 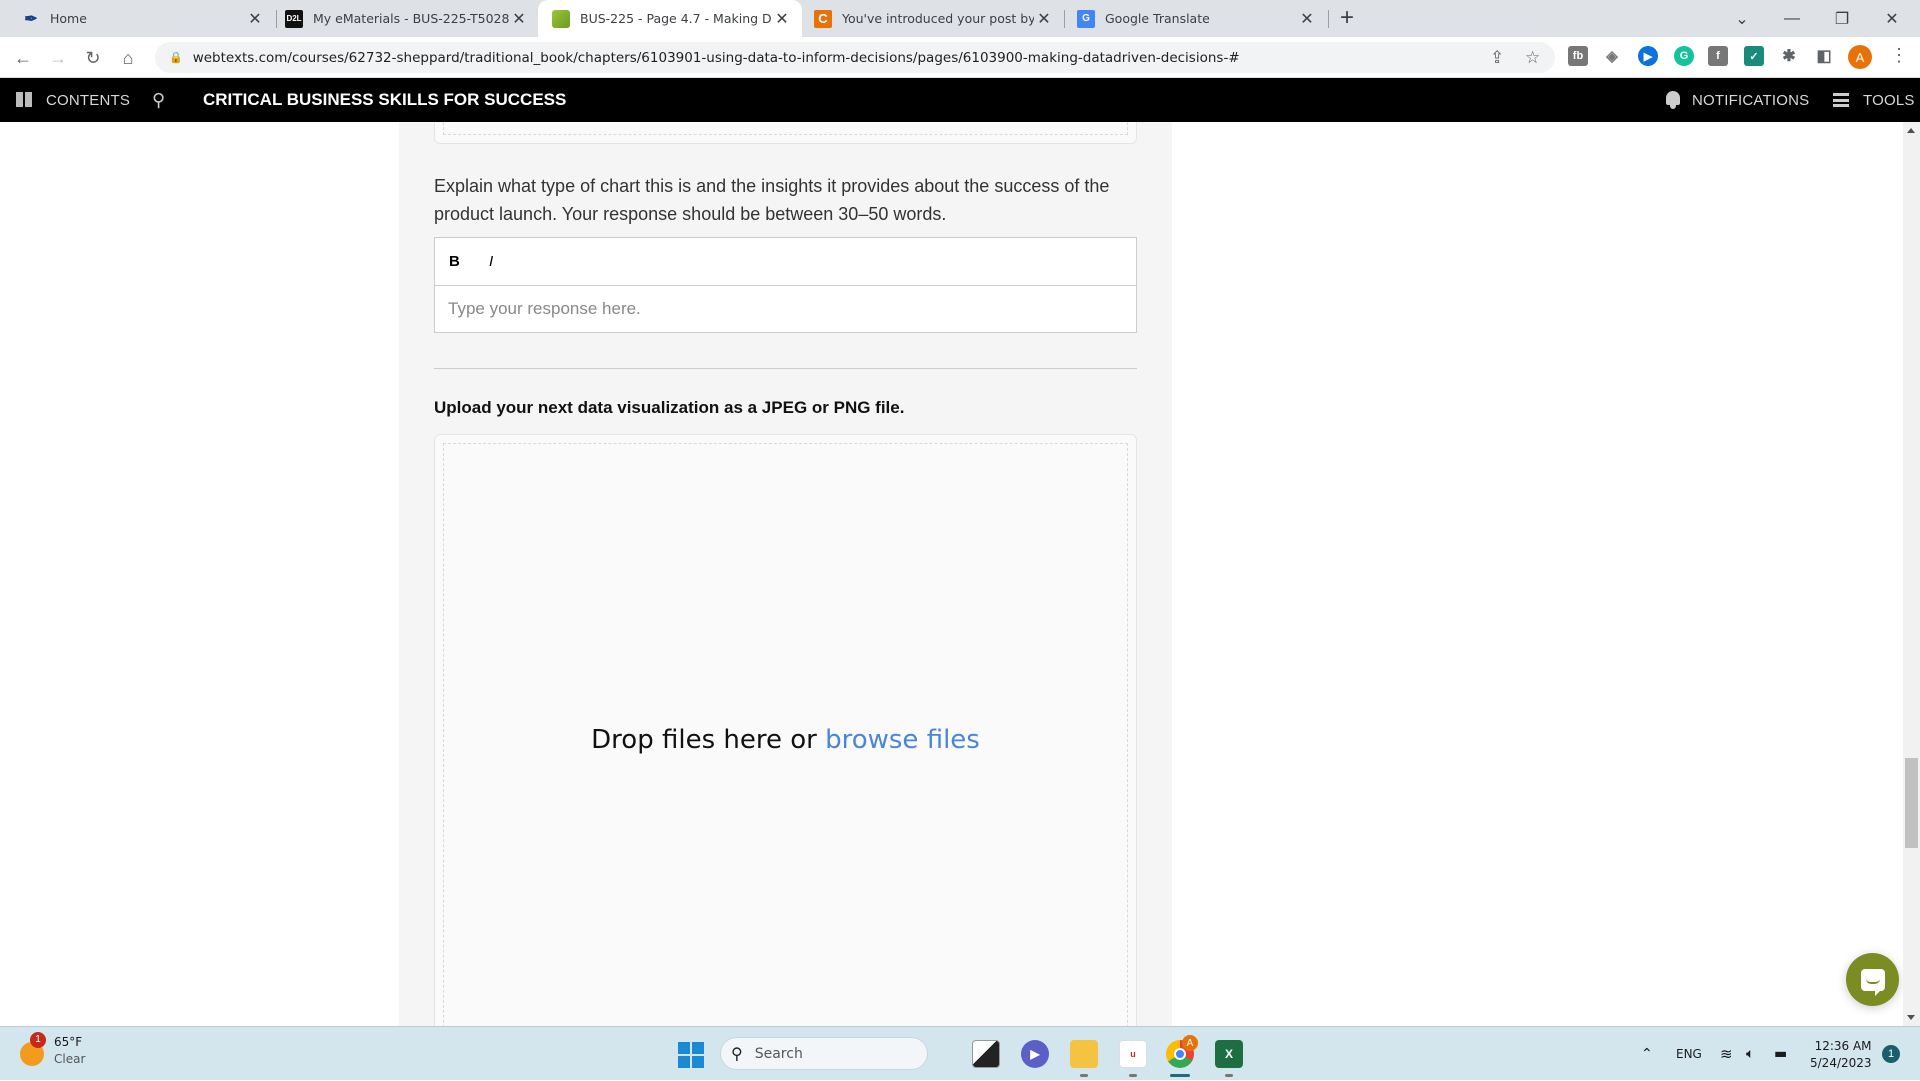 What do you see at coordinates (509, 261) in the screenshot?
I see `italic-button: I` at bounding box center [509, 261].